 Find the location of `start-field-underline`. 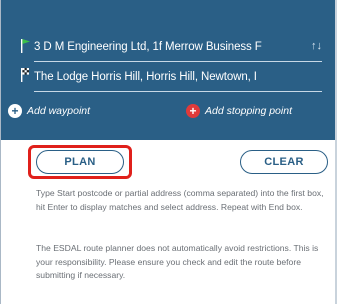

start-field-underline is located at coordinates (178, 61).